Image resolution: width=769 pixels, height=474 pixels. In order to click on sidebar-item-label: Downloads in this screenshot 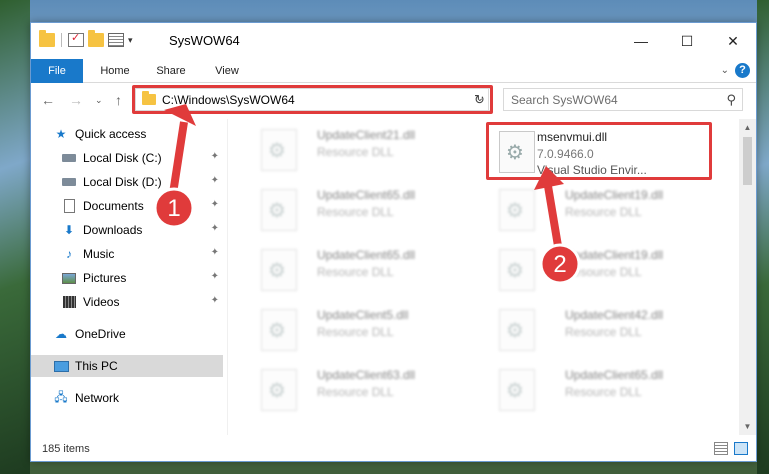, I will do `click(113, 230)`.